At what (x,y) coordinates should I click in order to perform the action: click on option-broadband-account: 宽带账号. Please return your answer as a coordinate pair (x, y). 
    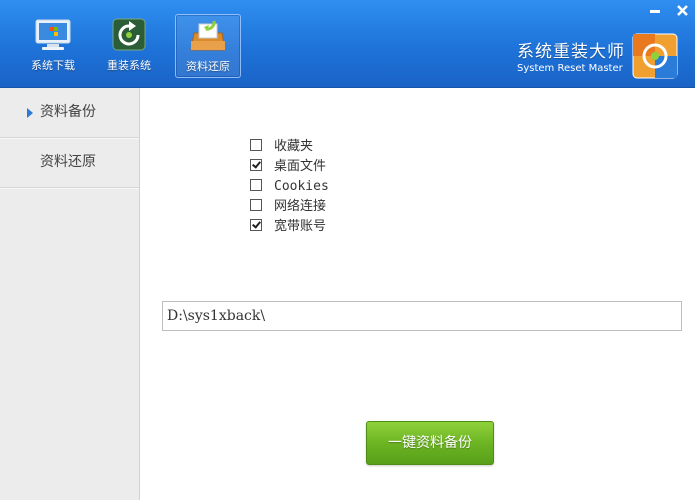
    Looking at the image, I should click on (288, 227).